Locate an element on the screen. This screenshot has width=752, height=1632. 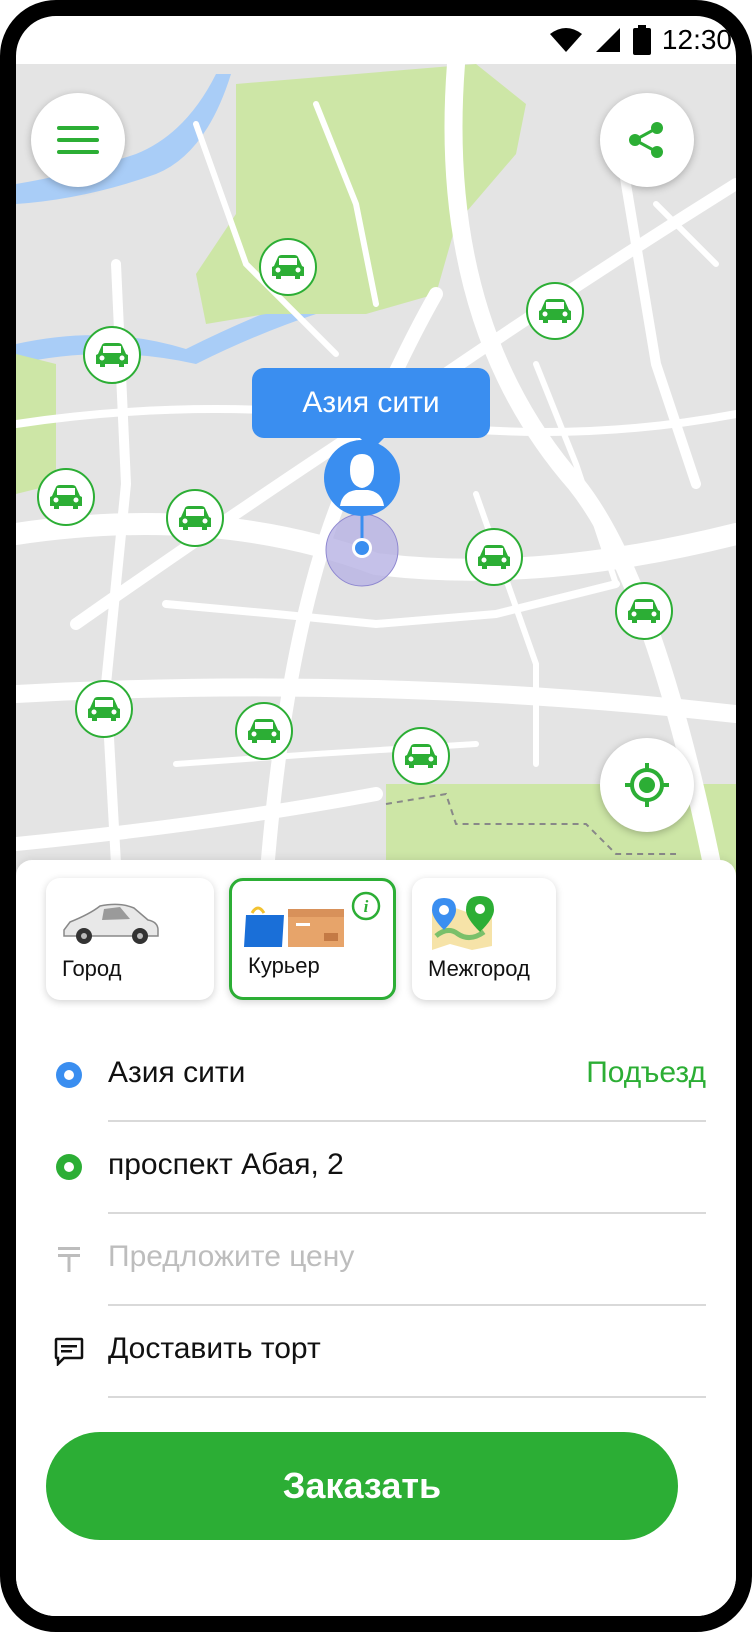
status-bar: 12:30 is located at coordinates (376, 40).